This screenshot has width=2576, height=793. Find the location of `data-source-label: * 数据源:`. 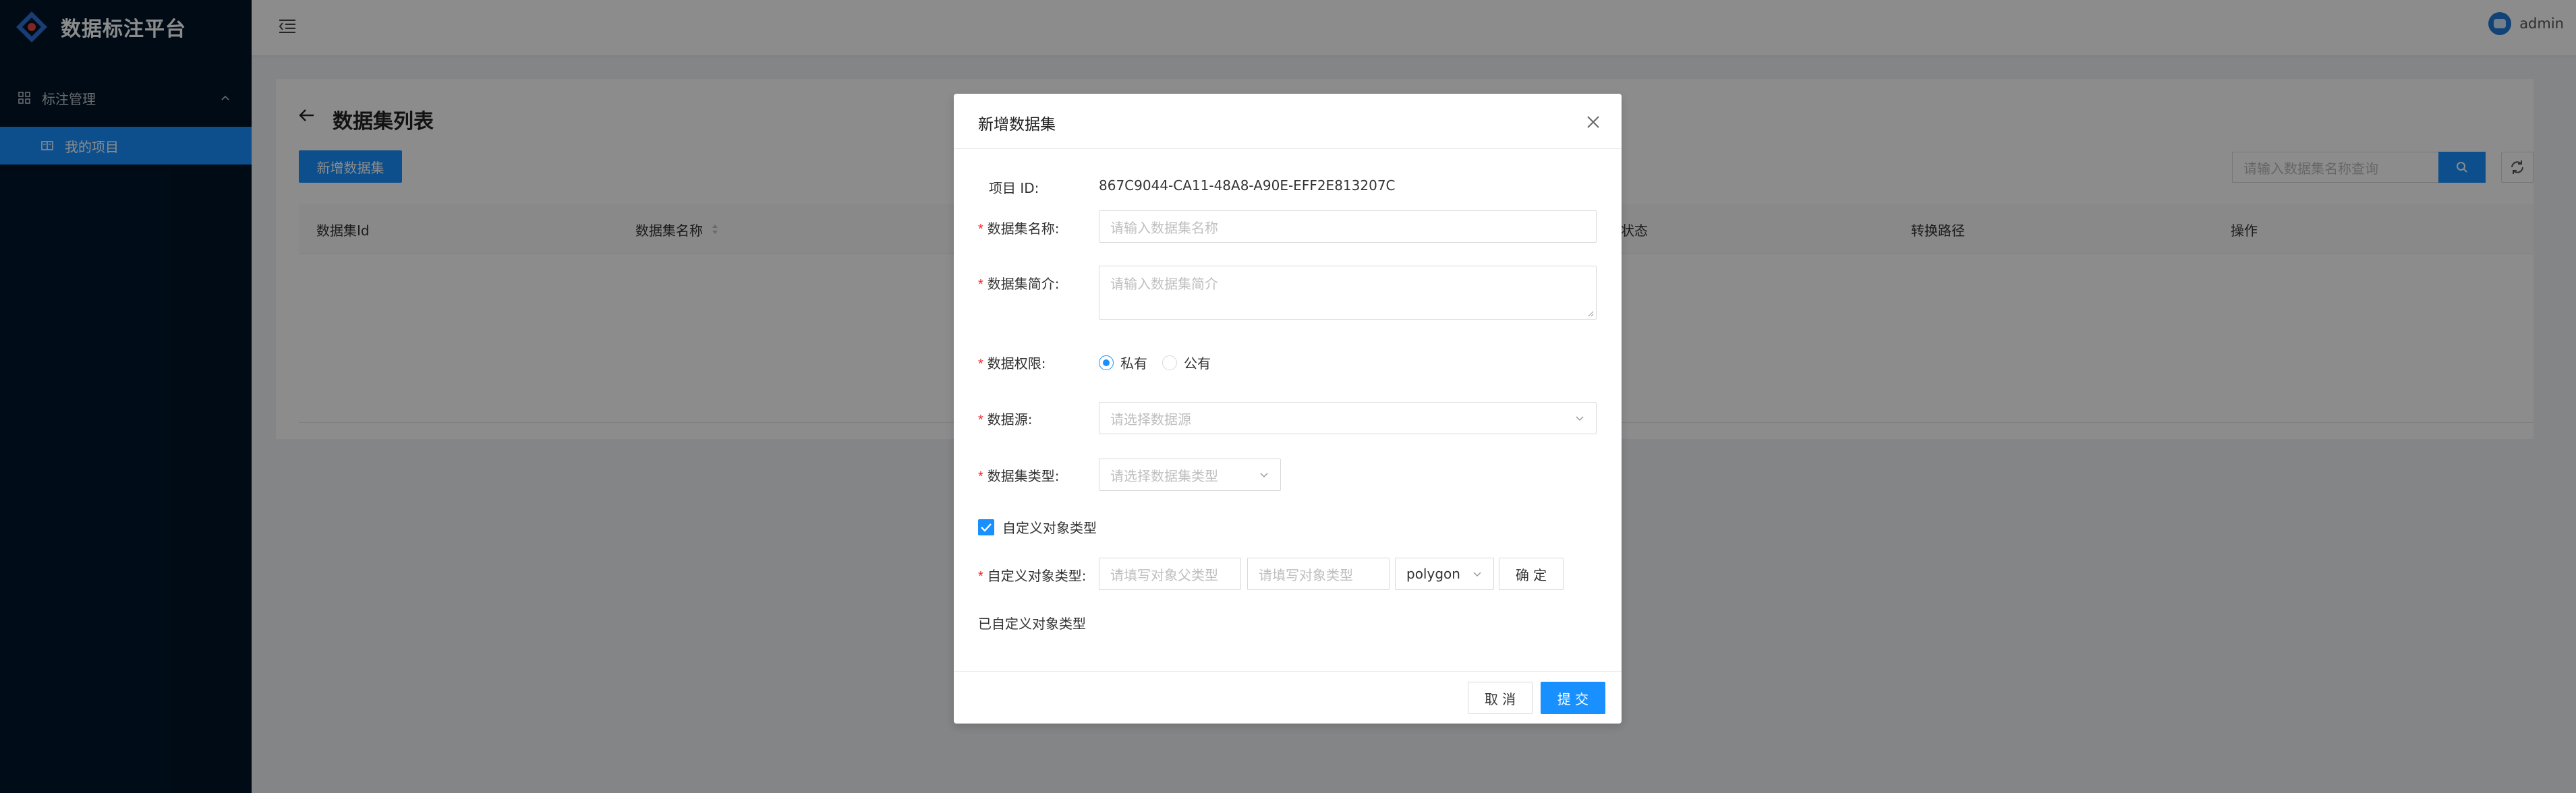

data-source-label: * 数据源: is located at coordinates (1005, 420).